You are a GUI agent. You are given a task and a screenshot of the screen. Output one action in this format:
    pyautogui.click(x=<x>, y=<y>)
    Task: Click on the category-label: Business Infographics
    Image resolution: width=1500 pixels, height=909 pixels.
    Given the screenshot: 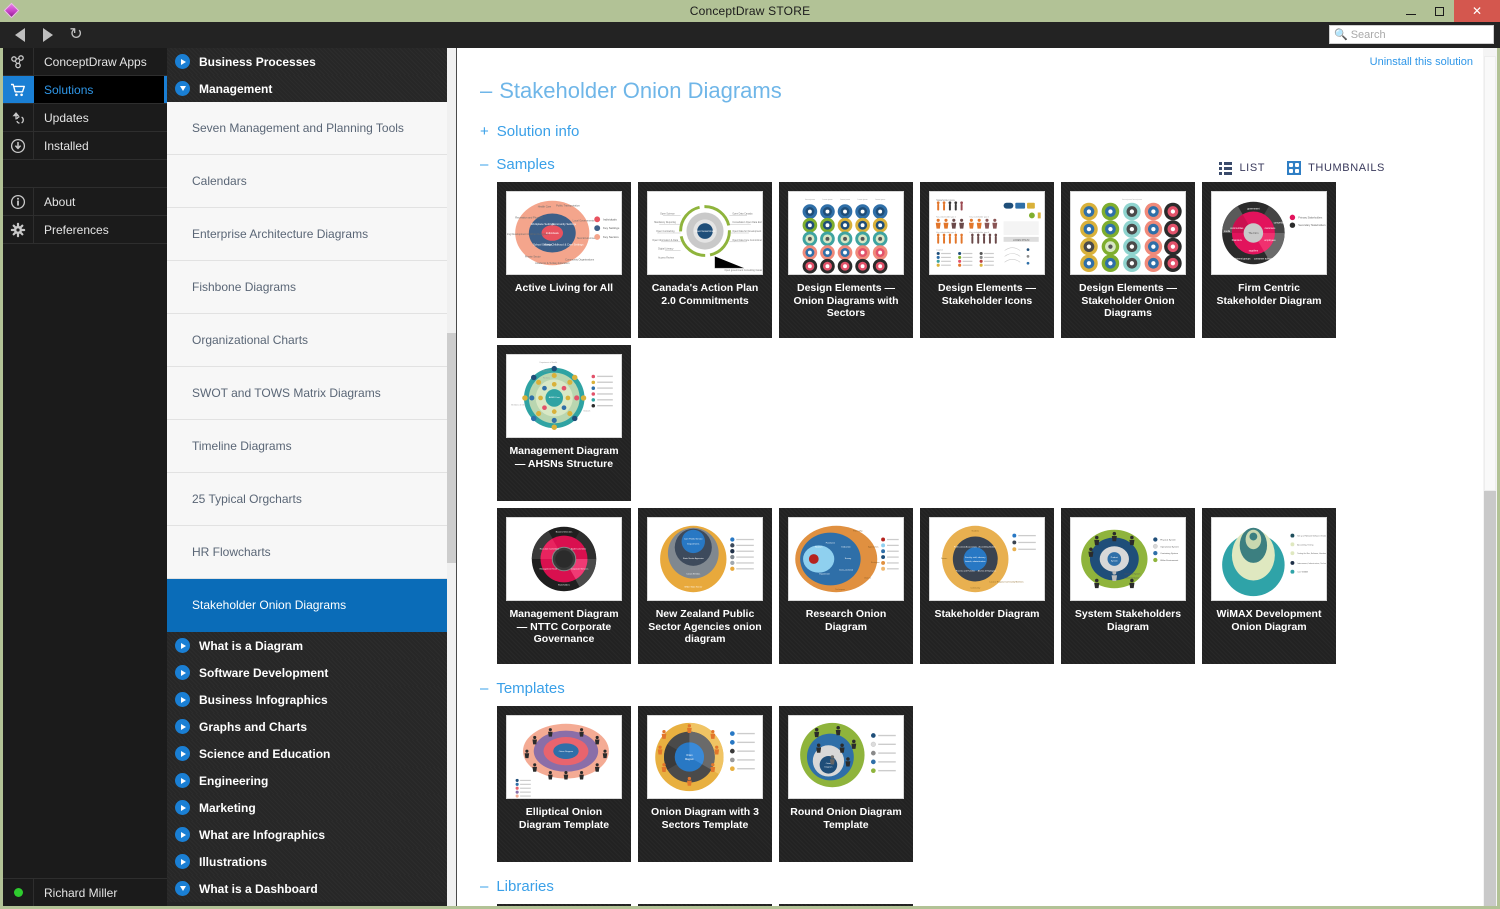 What is the action you would take?
    pyautogui.click(x=263, y=699)
    